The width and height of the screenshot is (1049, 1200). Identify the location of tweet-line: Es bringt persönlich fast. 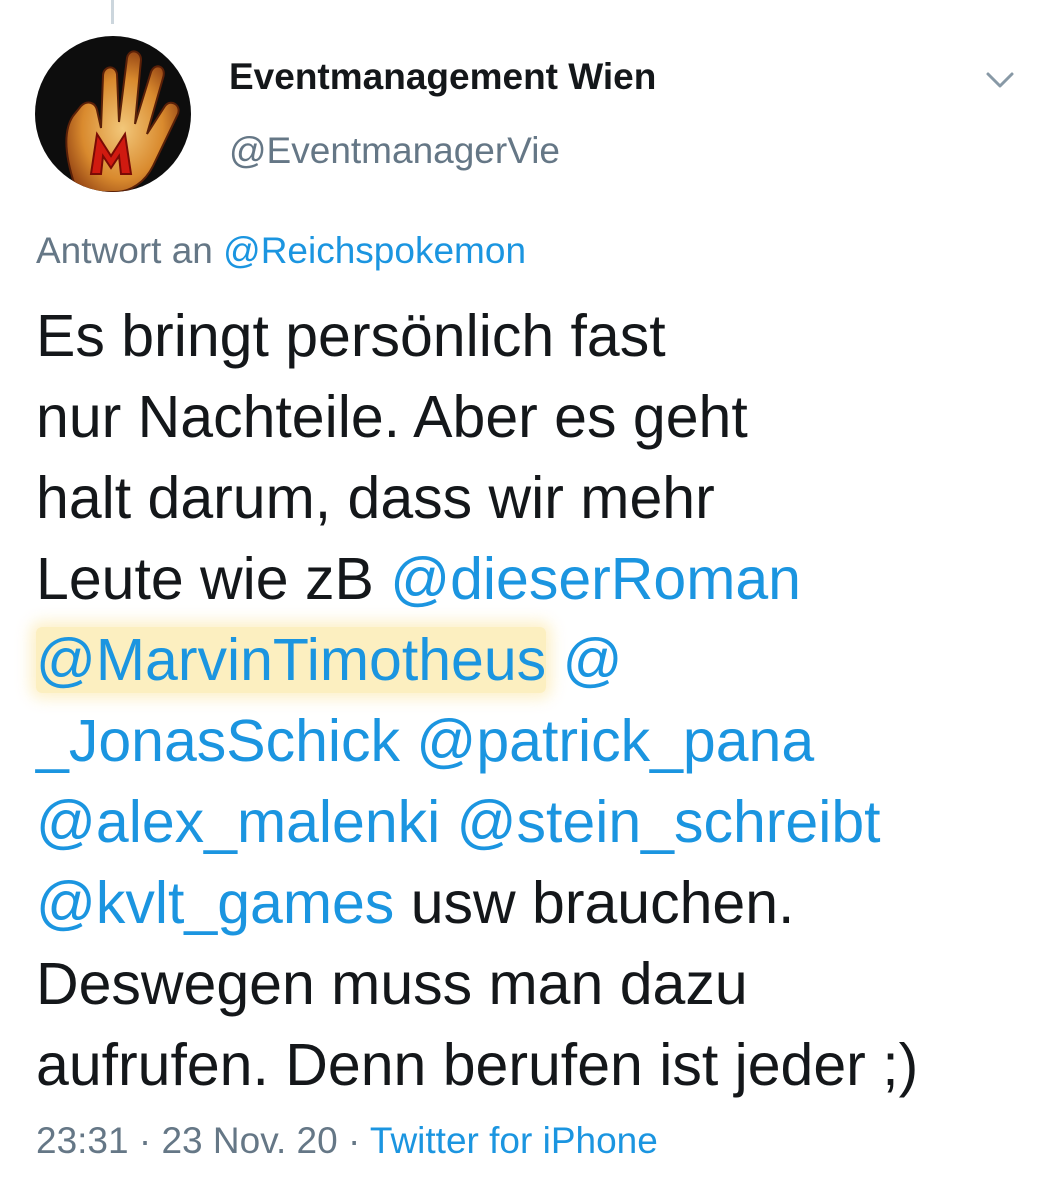
(531, 336).